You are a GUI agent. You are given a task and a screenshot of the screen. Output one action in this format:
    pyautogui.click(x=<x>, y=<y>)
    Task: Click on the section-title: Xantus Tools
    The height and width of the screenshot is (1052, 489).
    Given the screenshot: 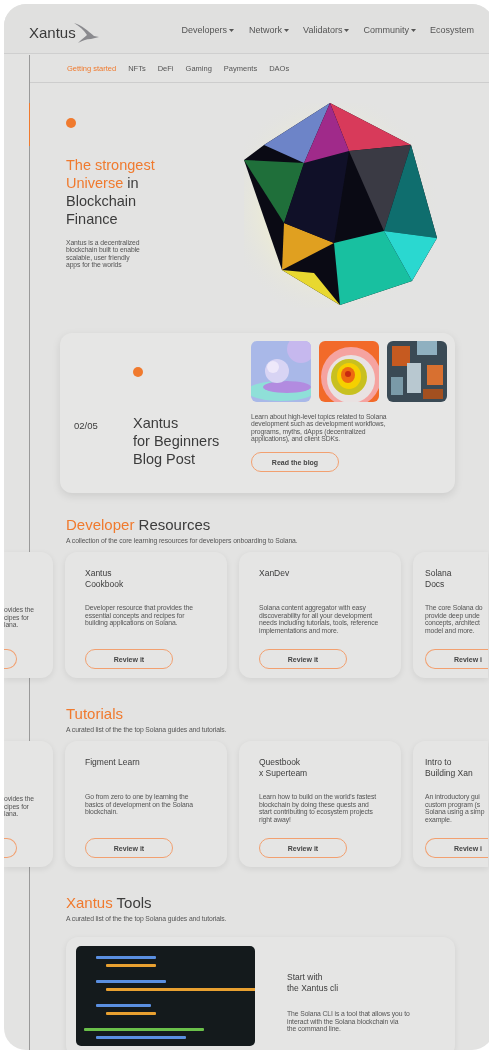 What is the action you would take?
    pyautogui.click(x=109, y=903)
    